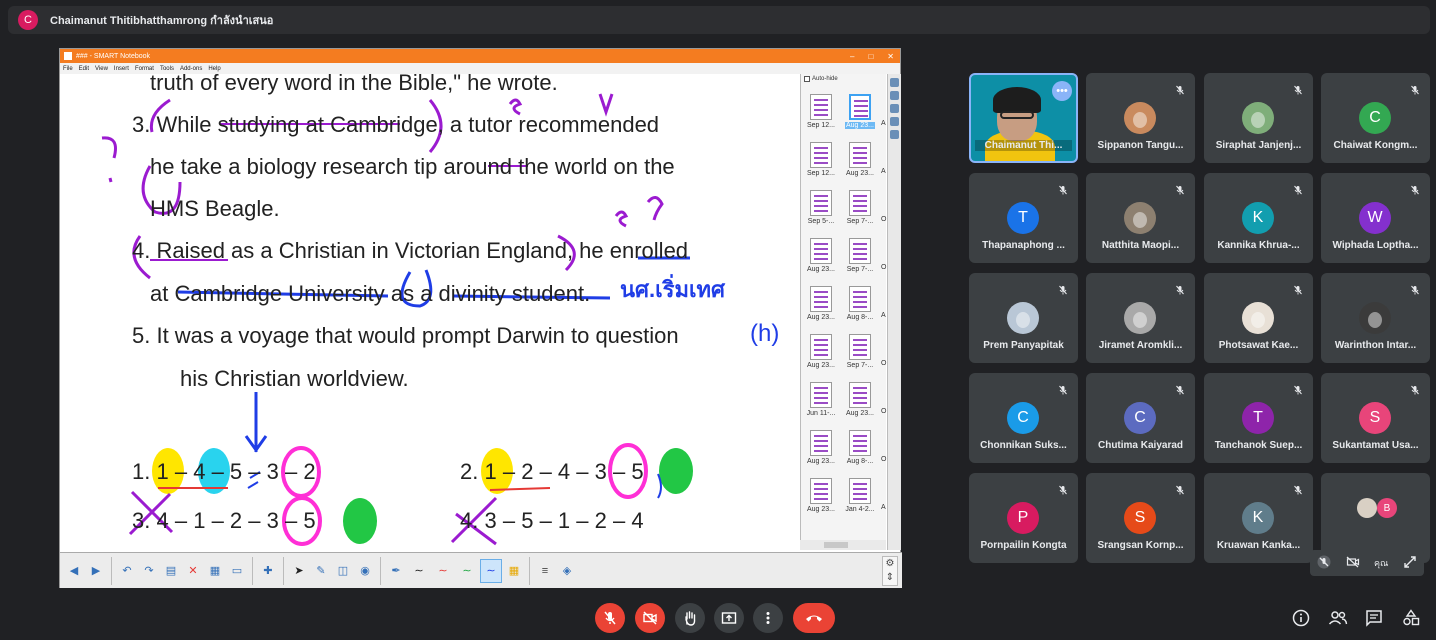  I want to click on pen-red-icon: ∼, so click(443, 571).